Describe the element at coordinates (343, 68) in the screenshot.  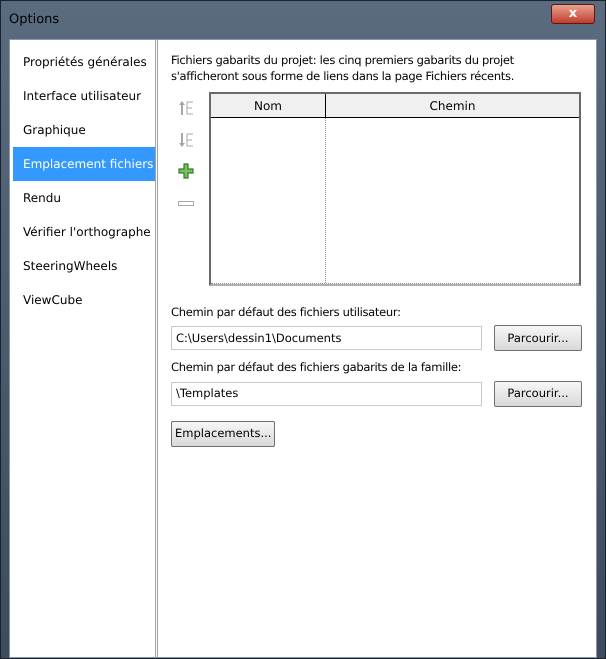
I see `description-text: Fichiers gabarits du projet: les cinq premiers gabarits du projet s'afficheront sous forme de liens dans la page Fichiers récents.` at that location.